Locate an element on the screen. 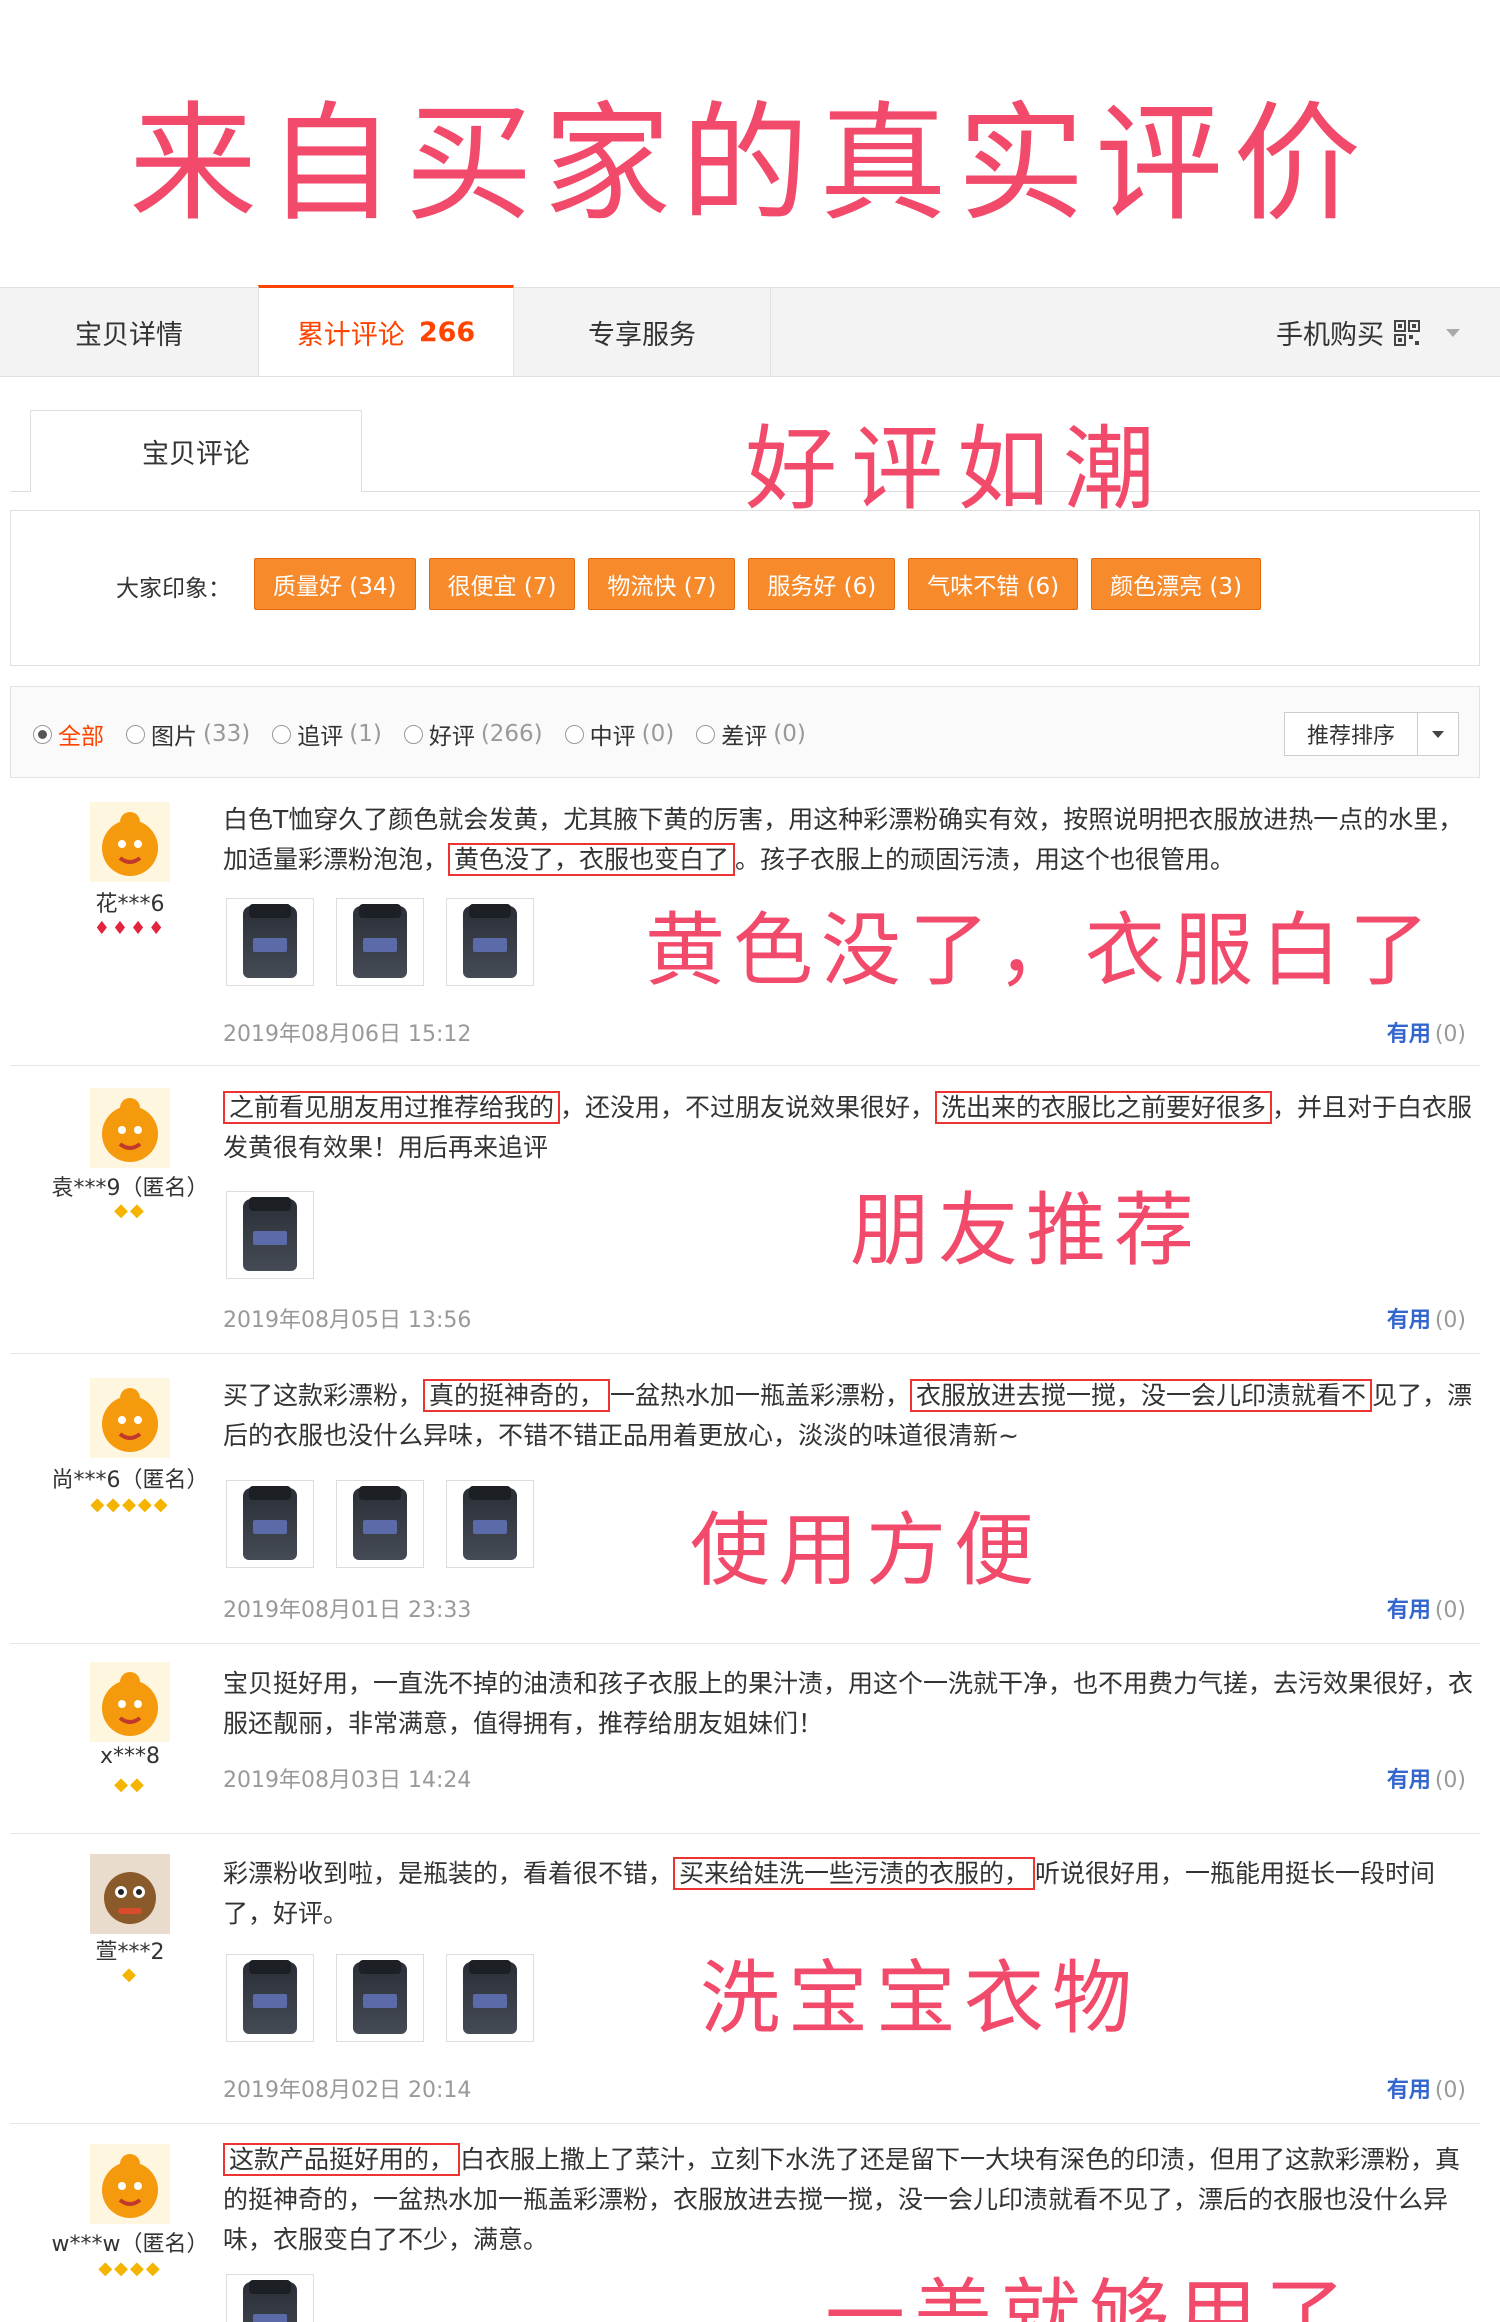 The image size is (1500, 2322). slogan-friend: 朋友推荐 is located at coordinates (1026, 1230).